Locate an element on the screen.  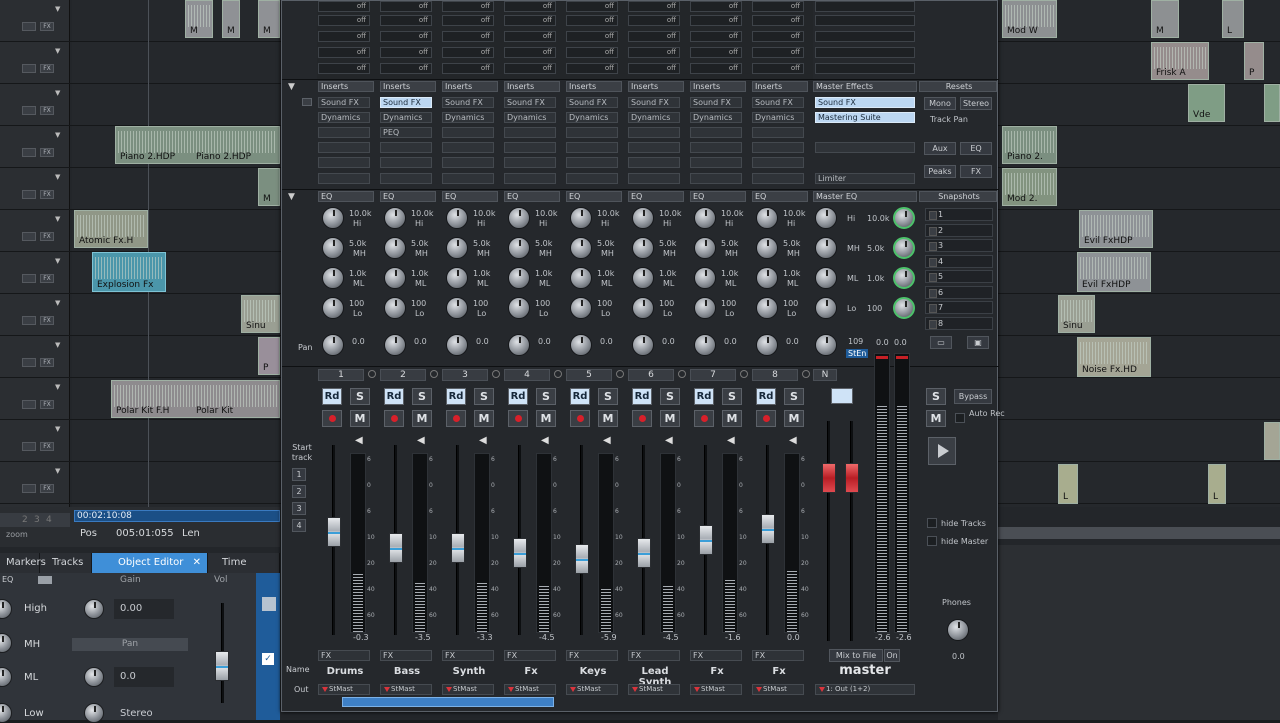
mono-button: Mono is located at coordinates (940, 103).